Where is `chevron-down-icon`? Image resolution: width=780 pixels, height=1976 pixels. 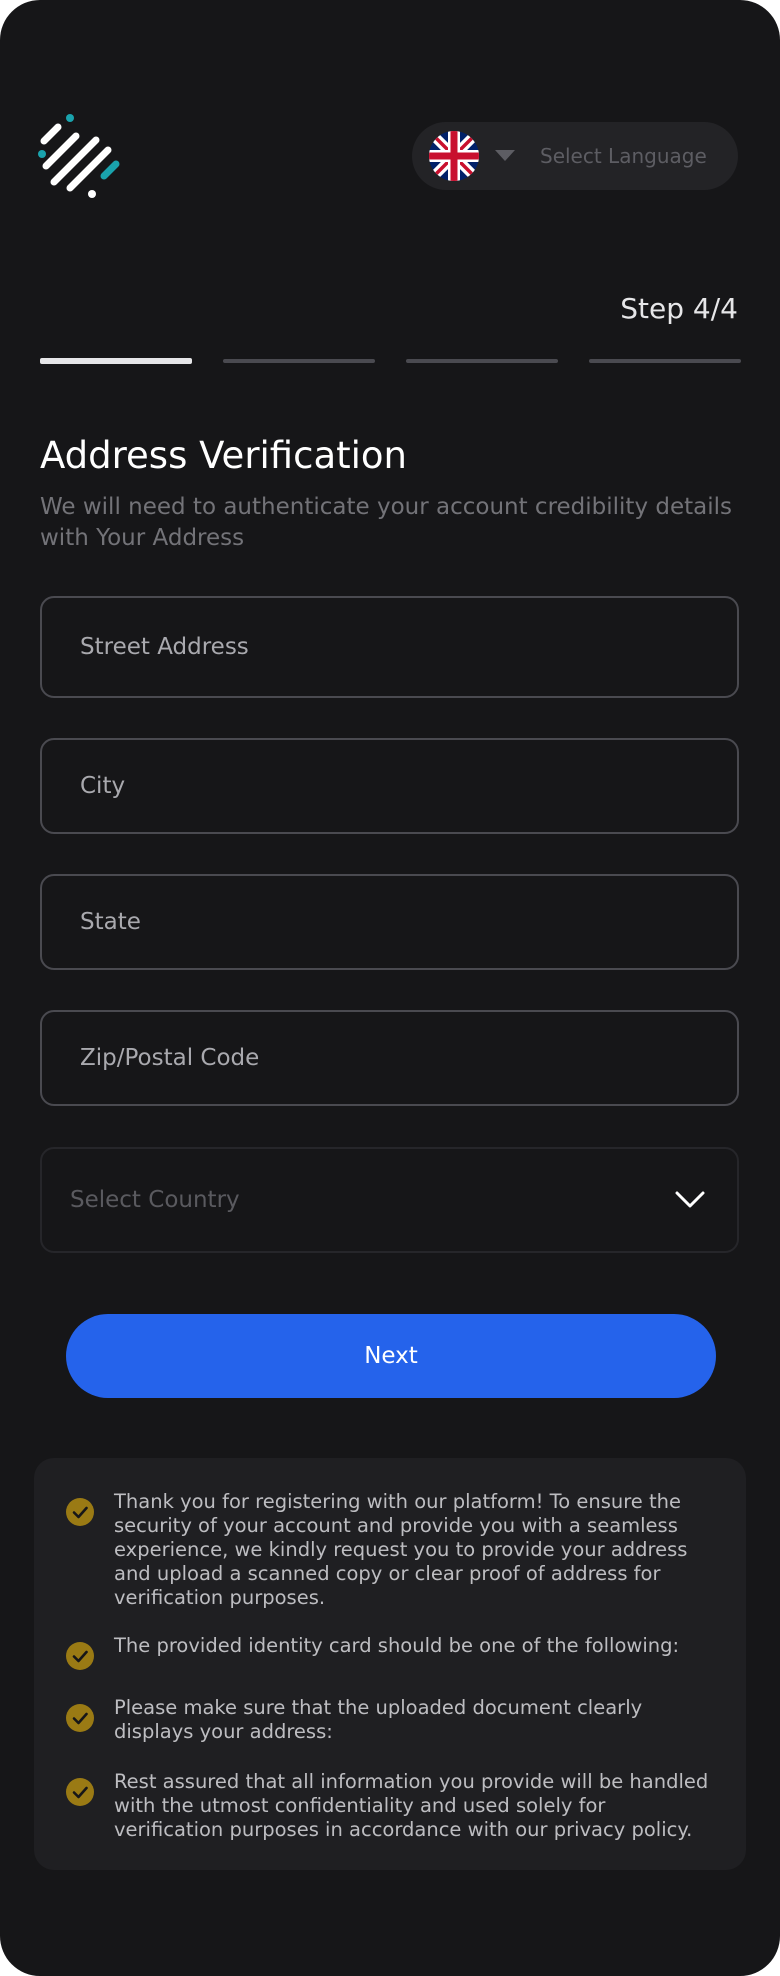 chevron-down-icon is located at coordinates (690, 1200).